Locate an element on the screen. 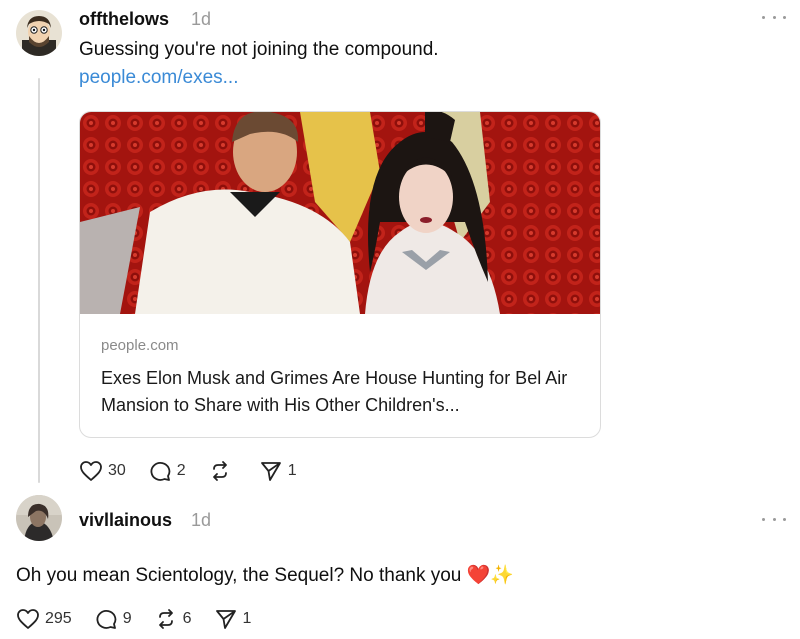 The height and width of the screenshot is (639, 800). heart-sparkle-emoji: ❤️✨ is located at coordinates (490, 575).